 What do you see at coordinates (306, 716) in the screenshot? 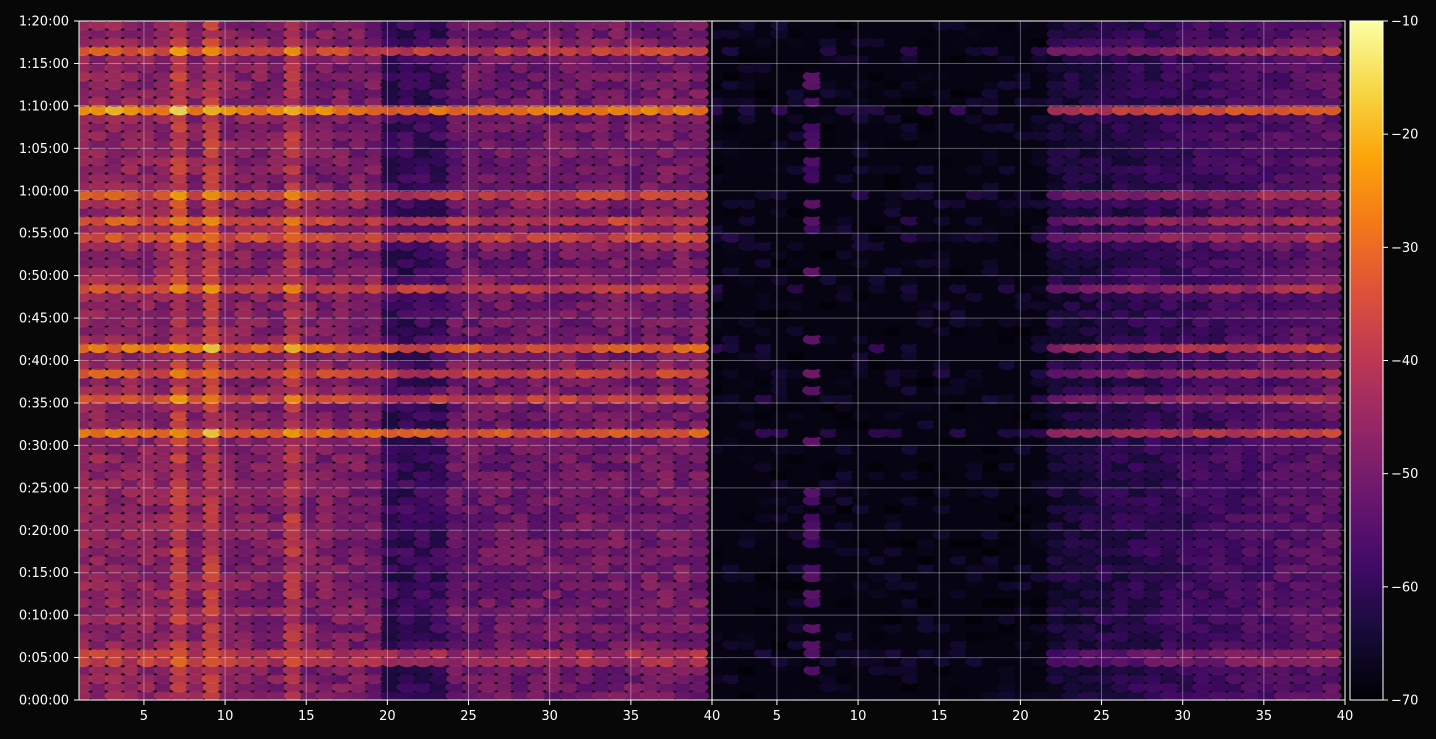
I see `x-tick-label: 15` at bounding box center [306, 716].